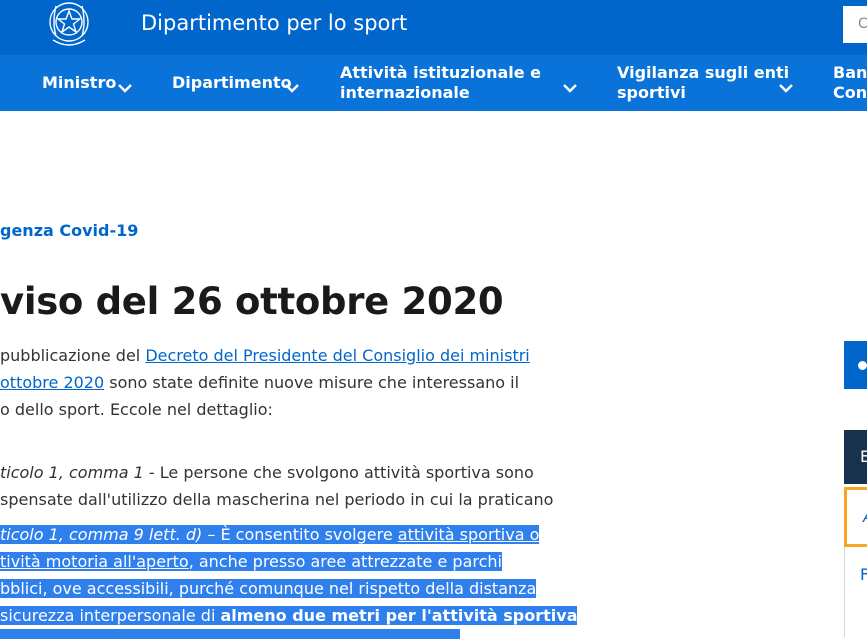  Describe the element at coordinates (855, 574) in the screenshot. I see `sidebar-link: F` at that location.